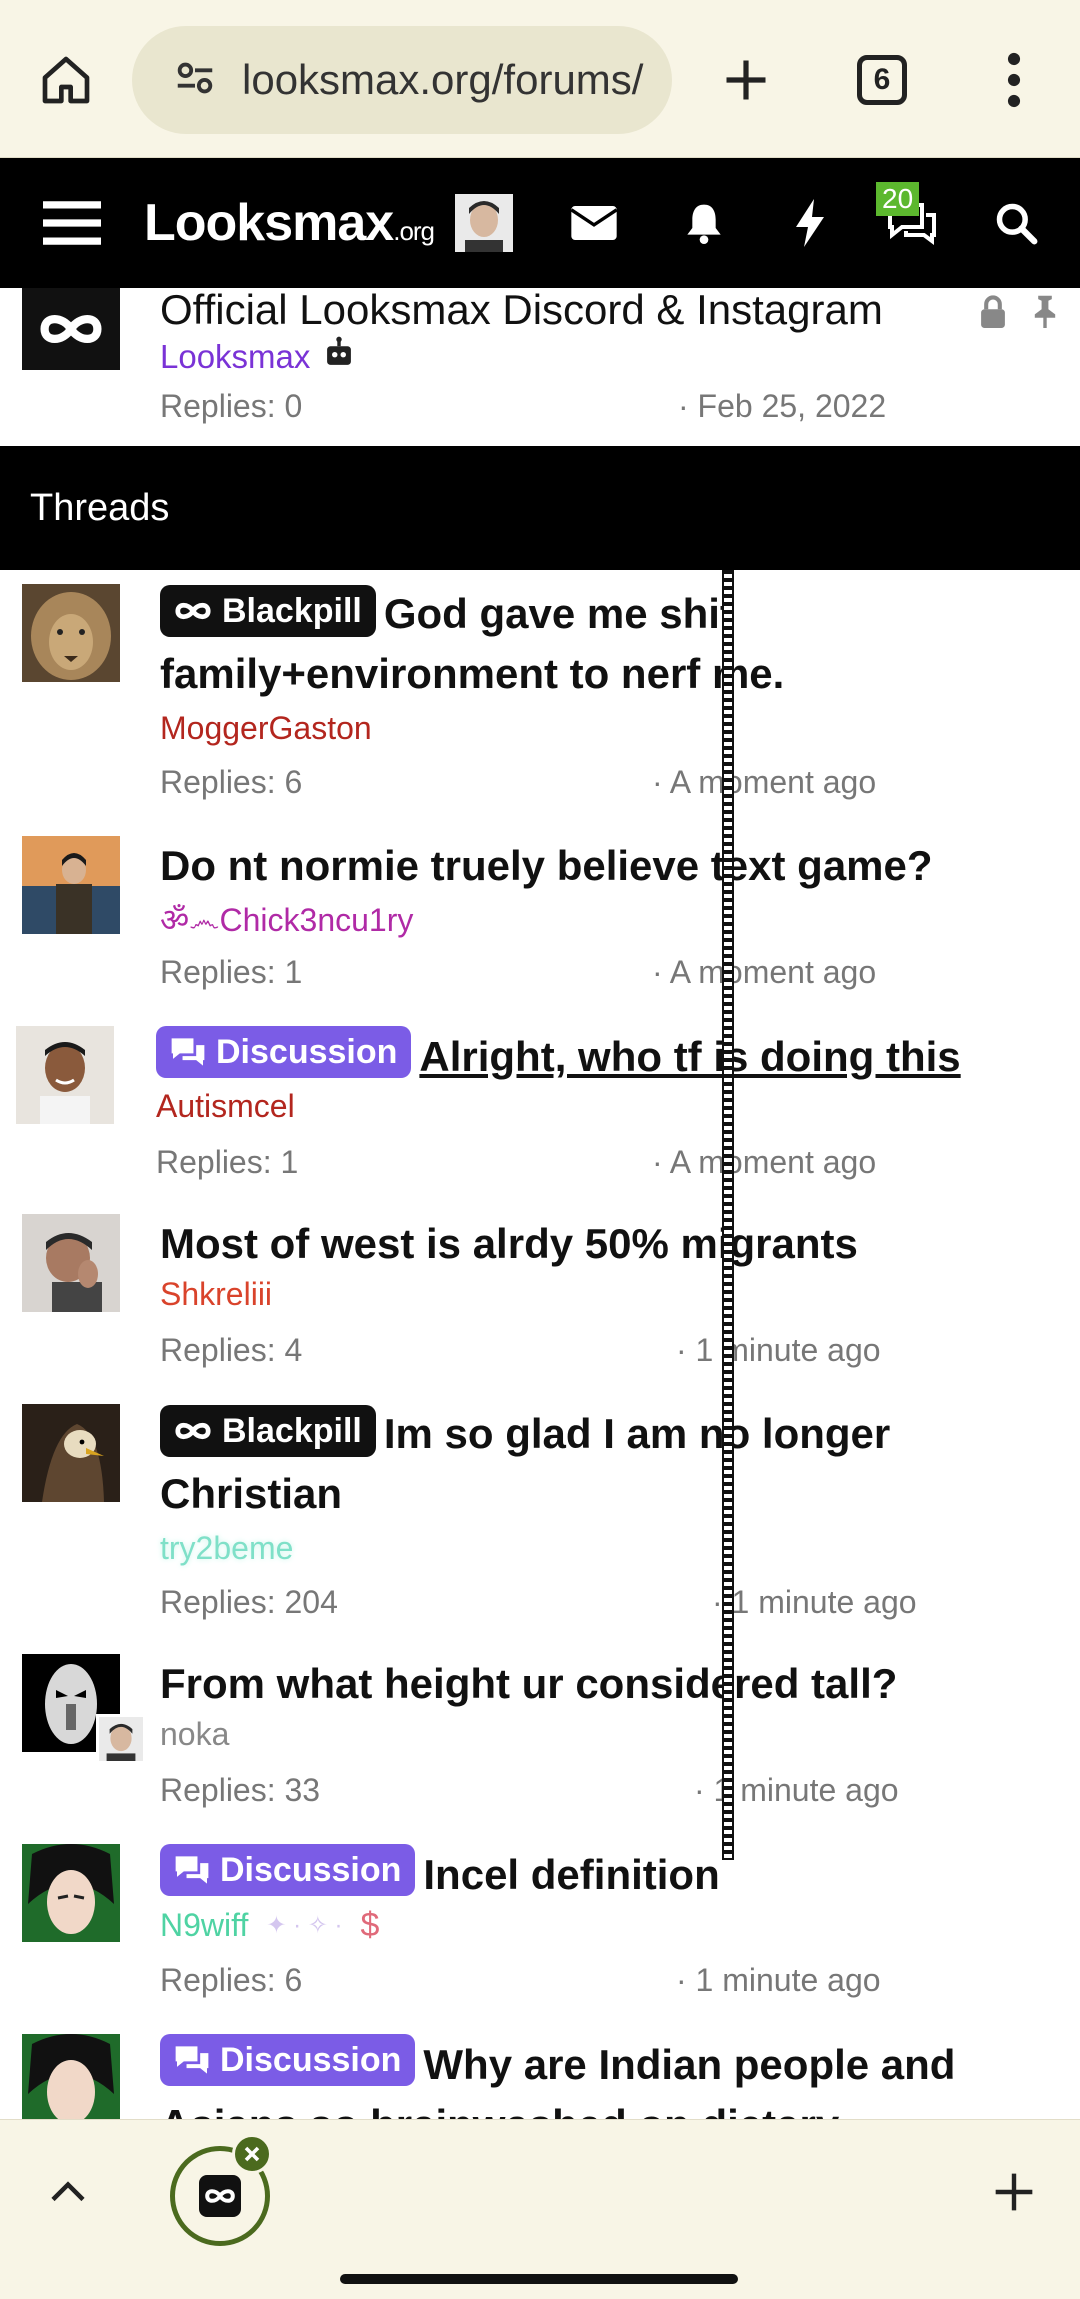 Image resolution: width=1080 pixels, height=2299 pixels. Describe the element at coordinates (226, 1548) in the screenshot. I see `thread-author: try2beme` at that location.